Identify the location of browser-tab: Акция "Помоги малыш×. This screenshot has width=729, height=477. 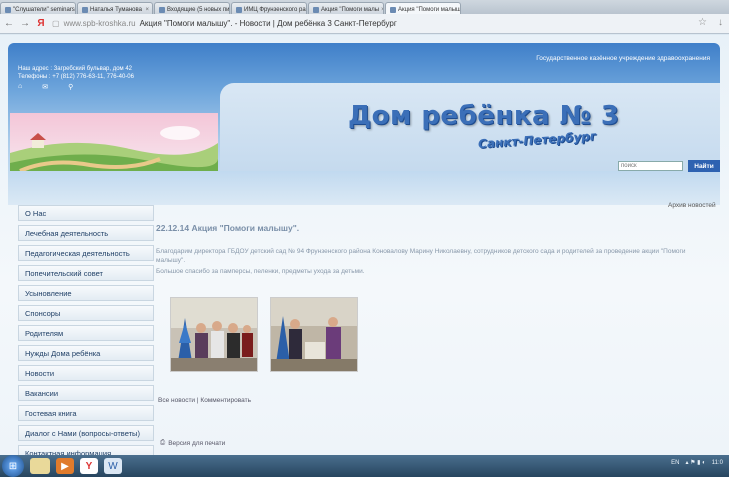
(423, 8).